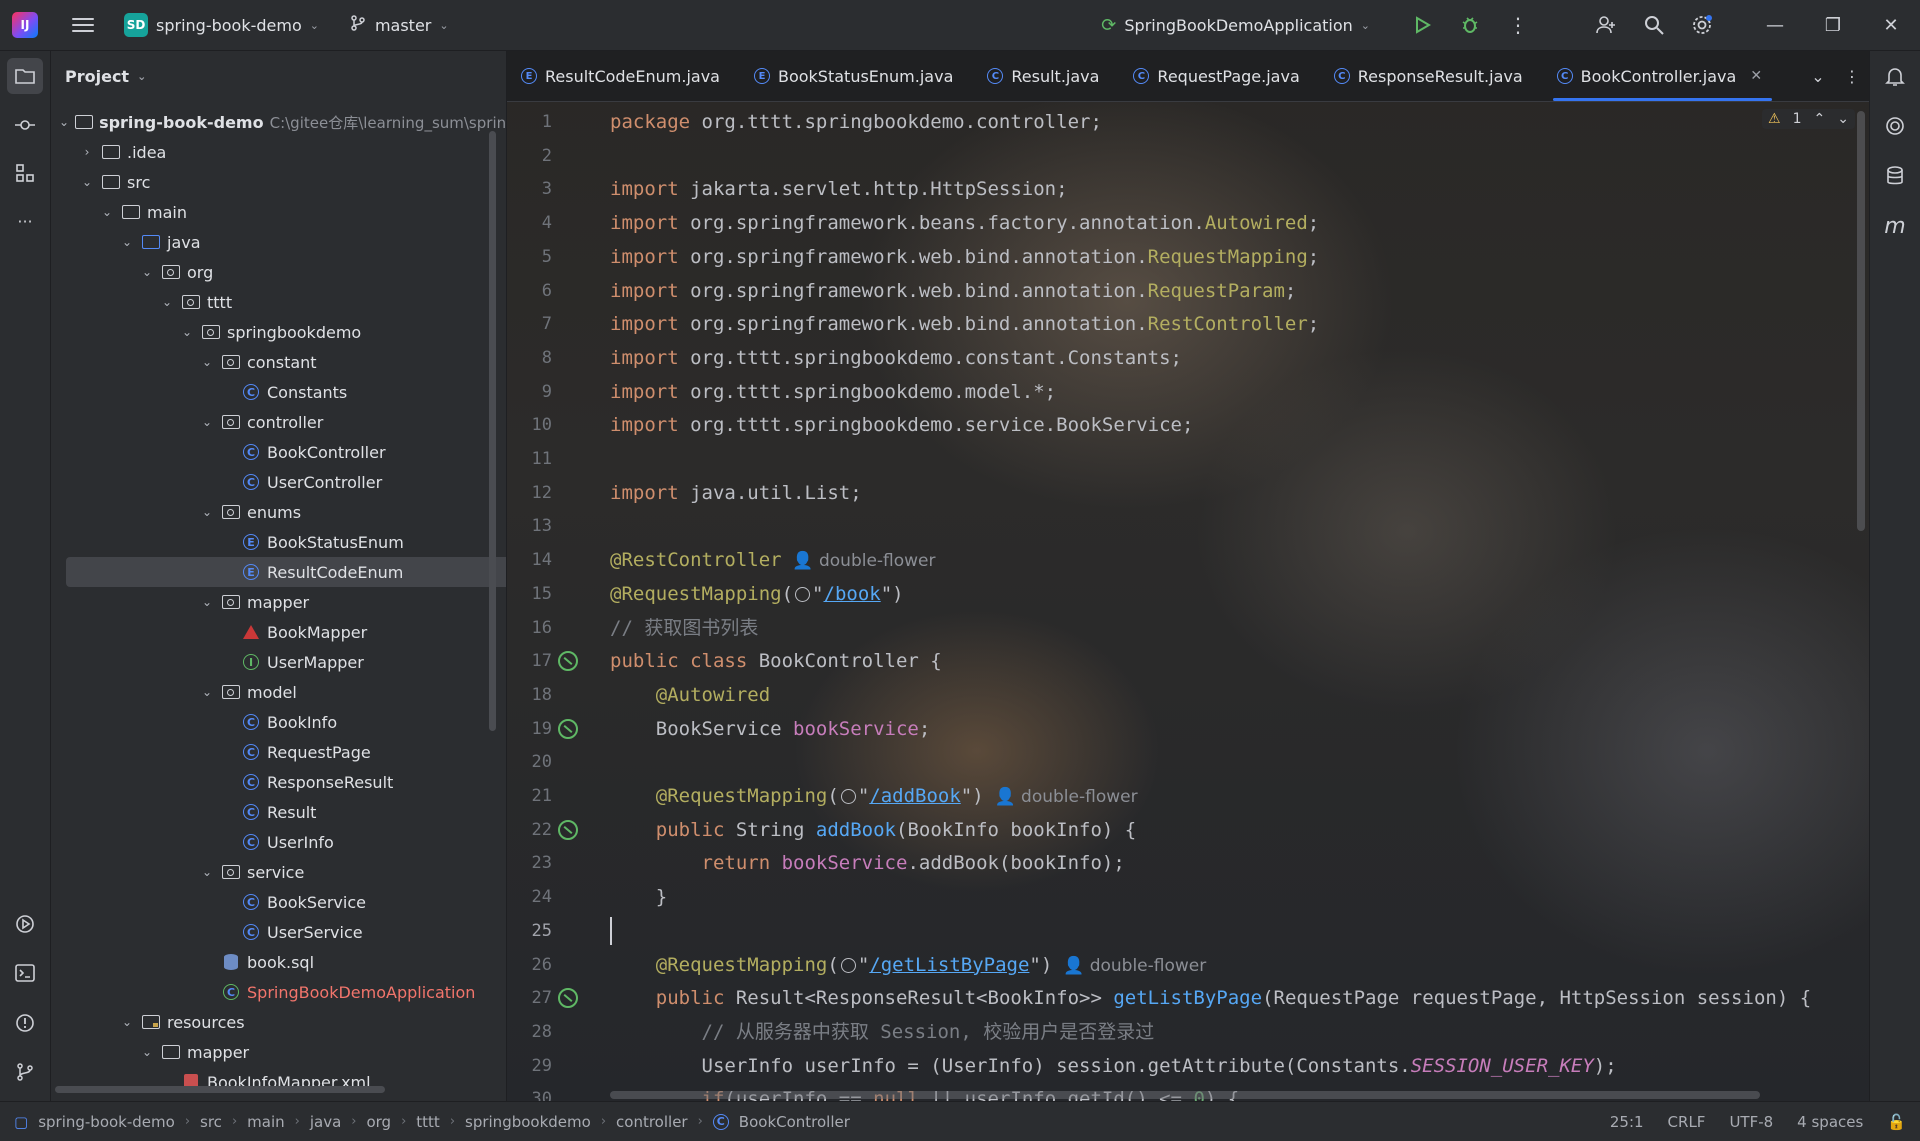 The image size is (1920, 1141). Describe the element at coordinates (1751, 1122) in the screenshot. I see `file-encoding: UTF-8` at that location.